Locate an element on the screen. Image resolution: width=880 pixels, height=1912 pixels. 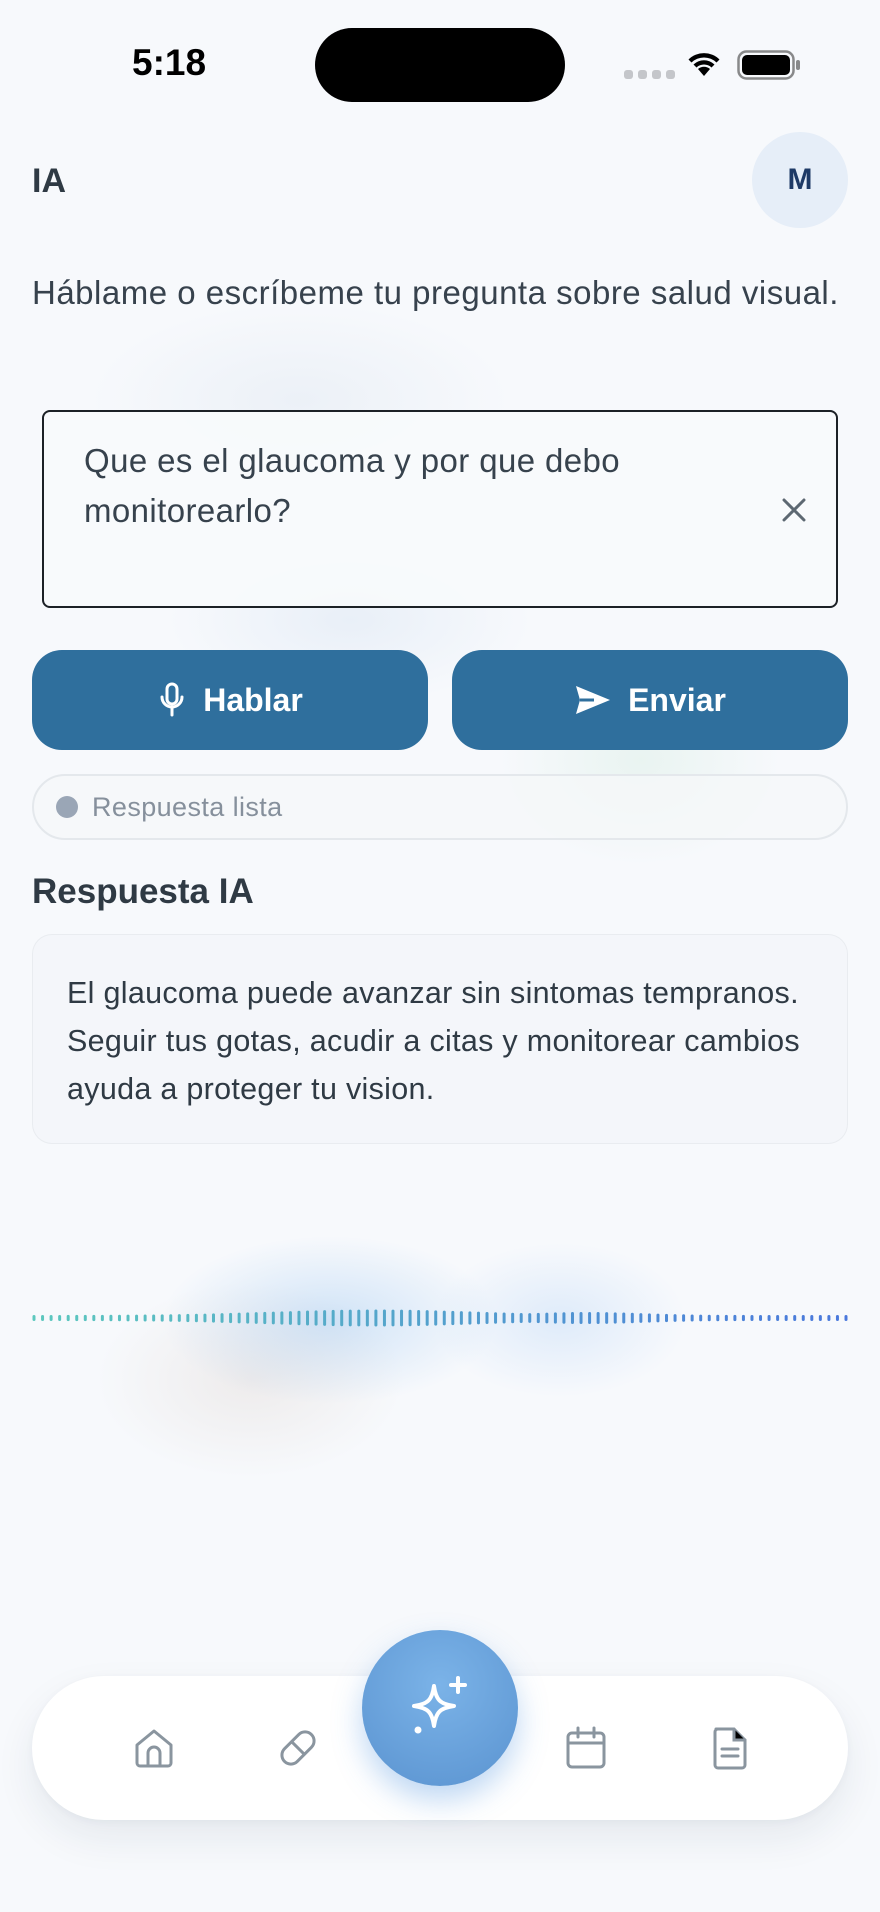
wifi-icon is located at coordinates (704, 64).